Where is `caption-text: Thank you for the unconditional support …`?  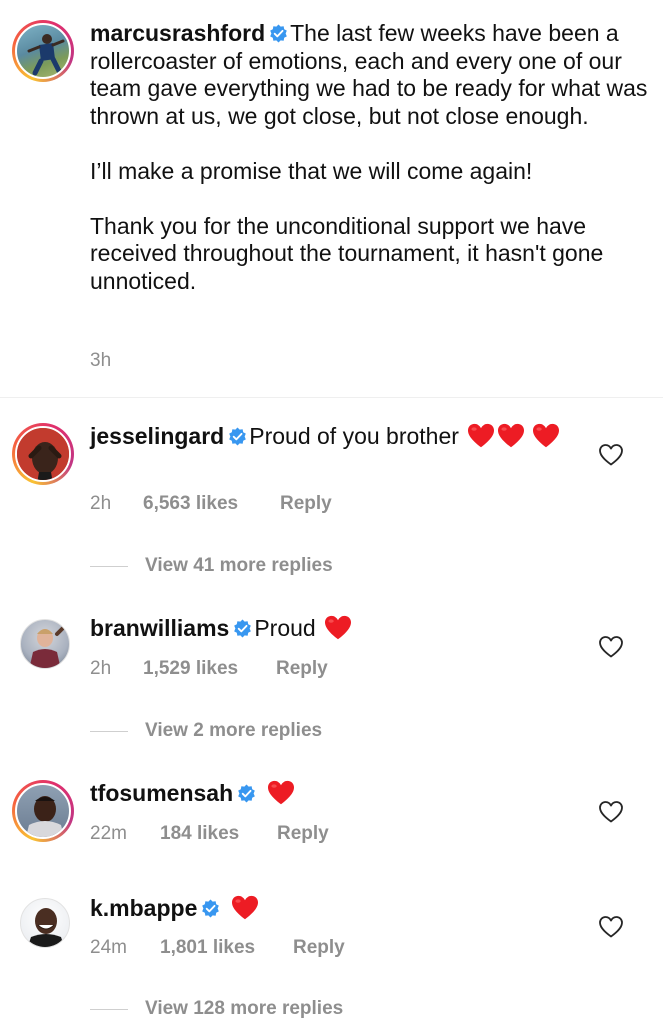
caption-text: Thank you for the unconditional support … is located at coordinates (347, 253).